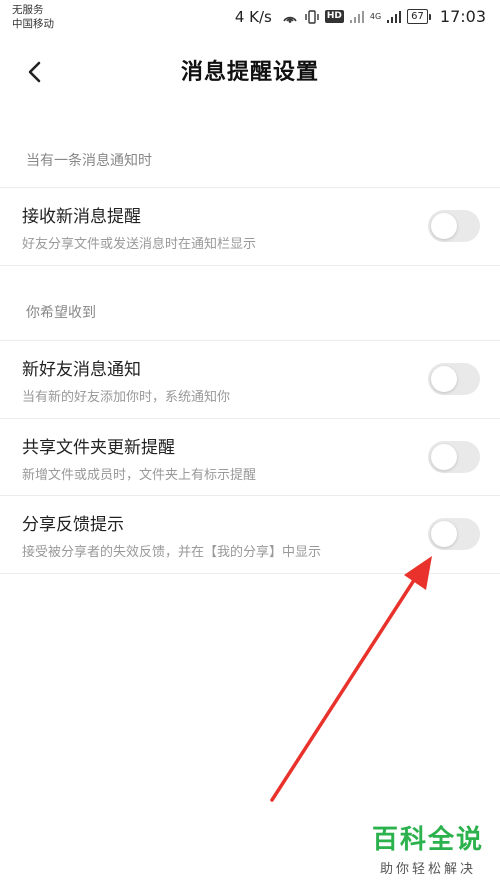 This screenshot has height=889, width=500. Describe the element at coordinates (427, 869) in the screenshot. I see `watermark-sub: 助你轻松解决` at that location.